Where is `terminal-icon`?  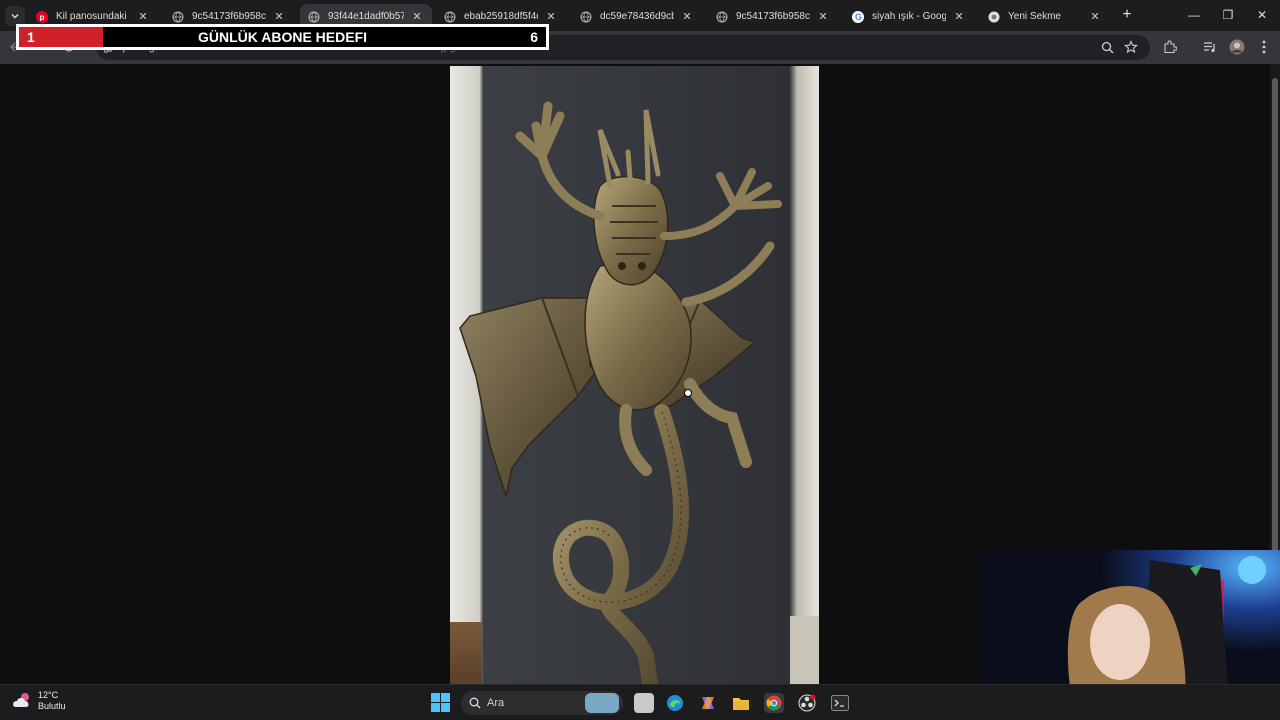
terminal-icon is located at coordinates (840, 703).